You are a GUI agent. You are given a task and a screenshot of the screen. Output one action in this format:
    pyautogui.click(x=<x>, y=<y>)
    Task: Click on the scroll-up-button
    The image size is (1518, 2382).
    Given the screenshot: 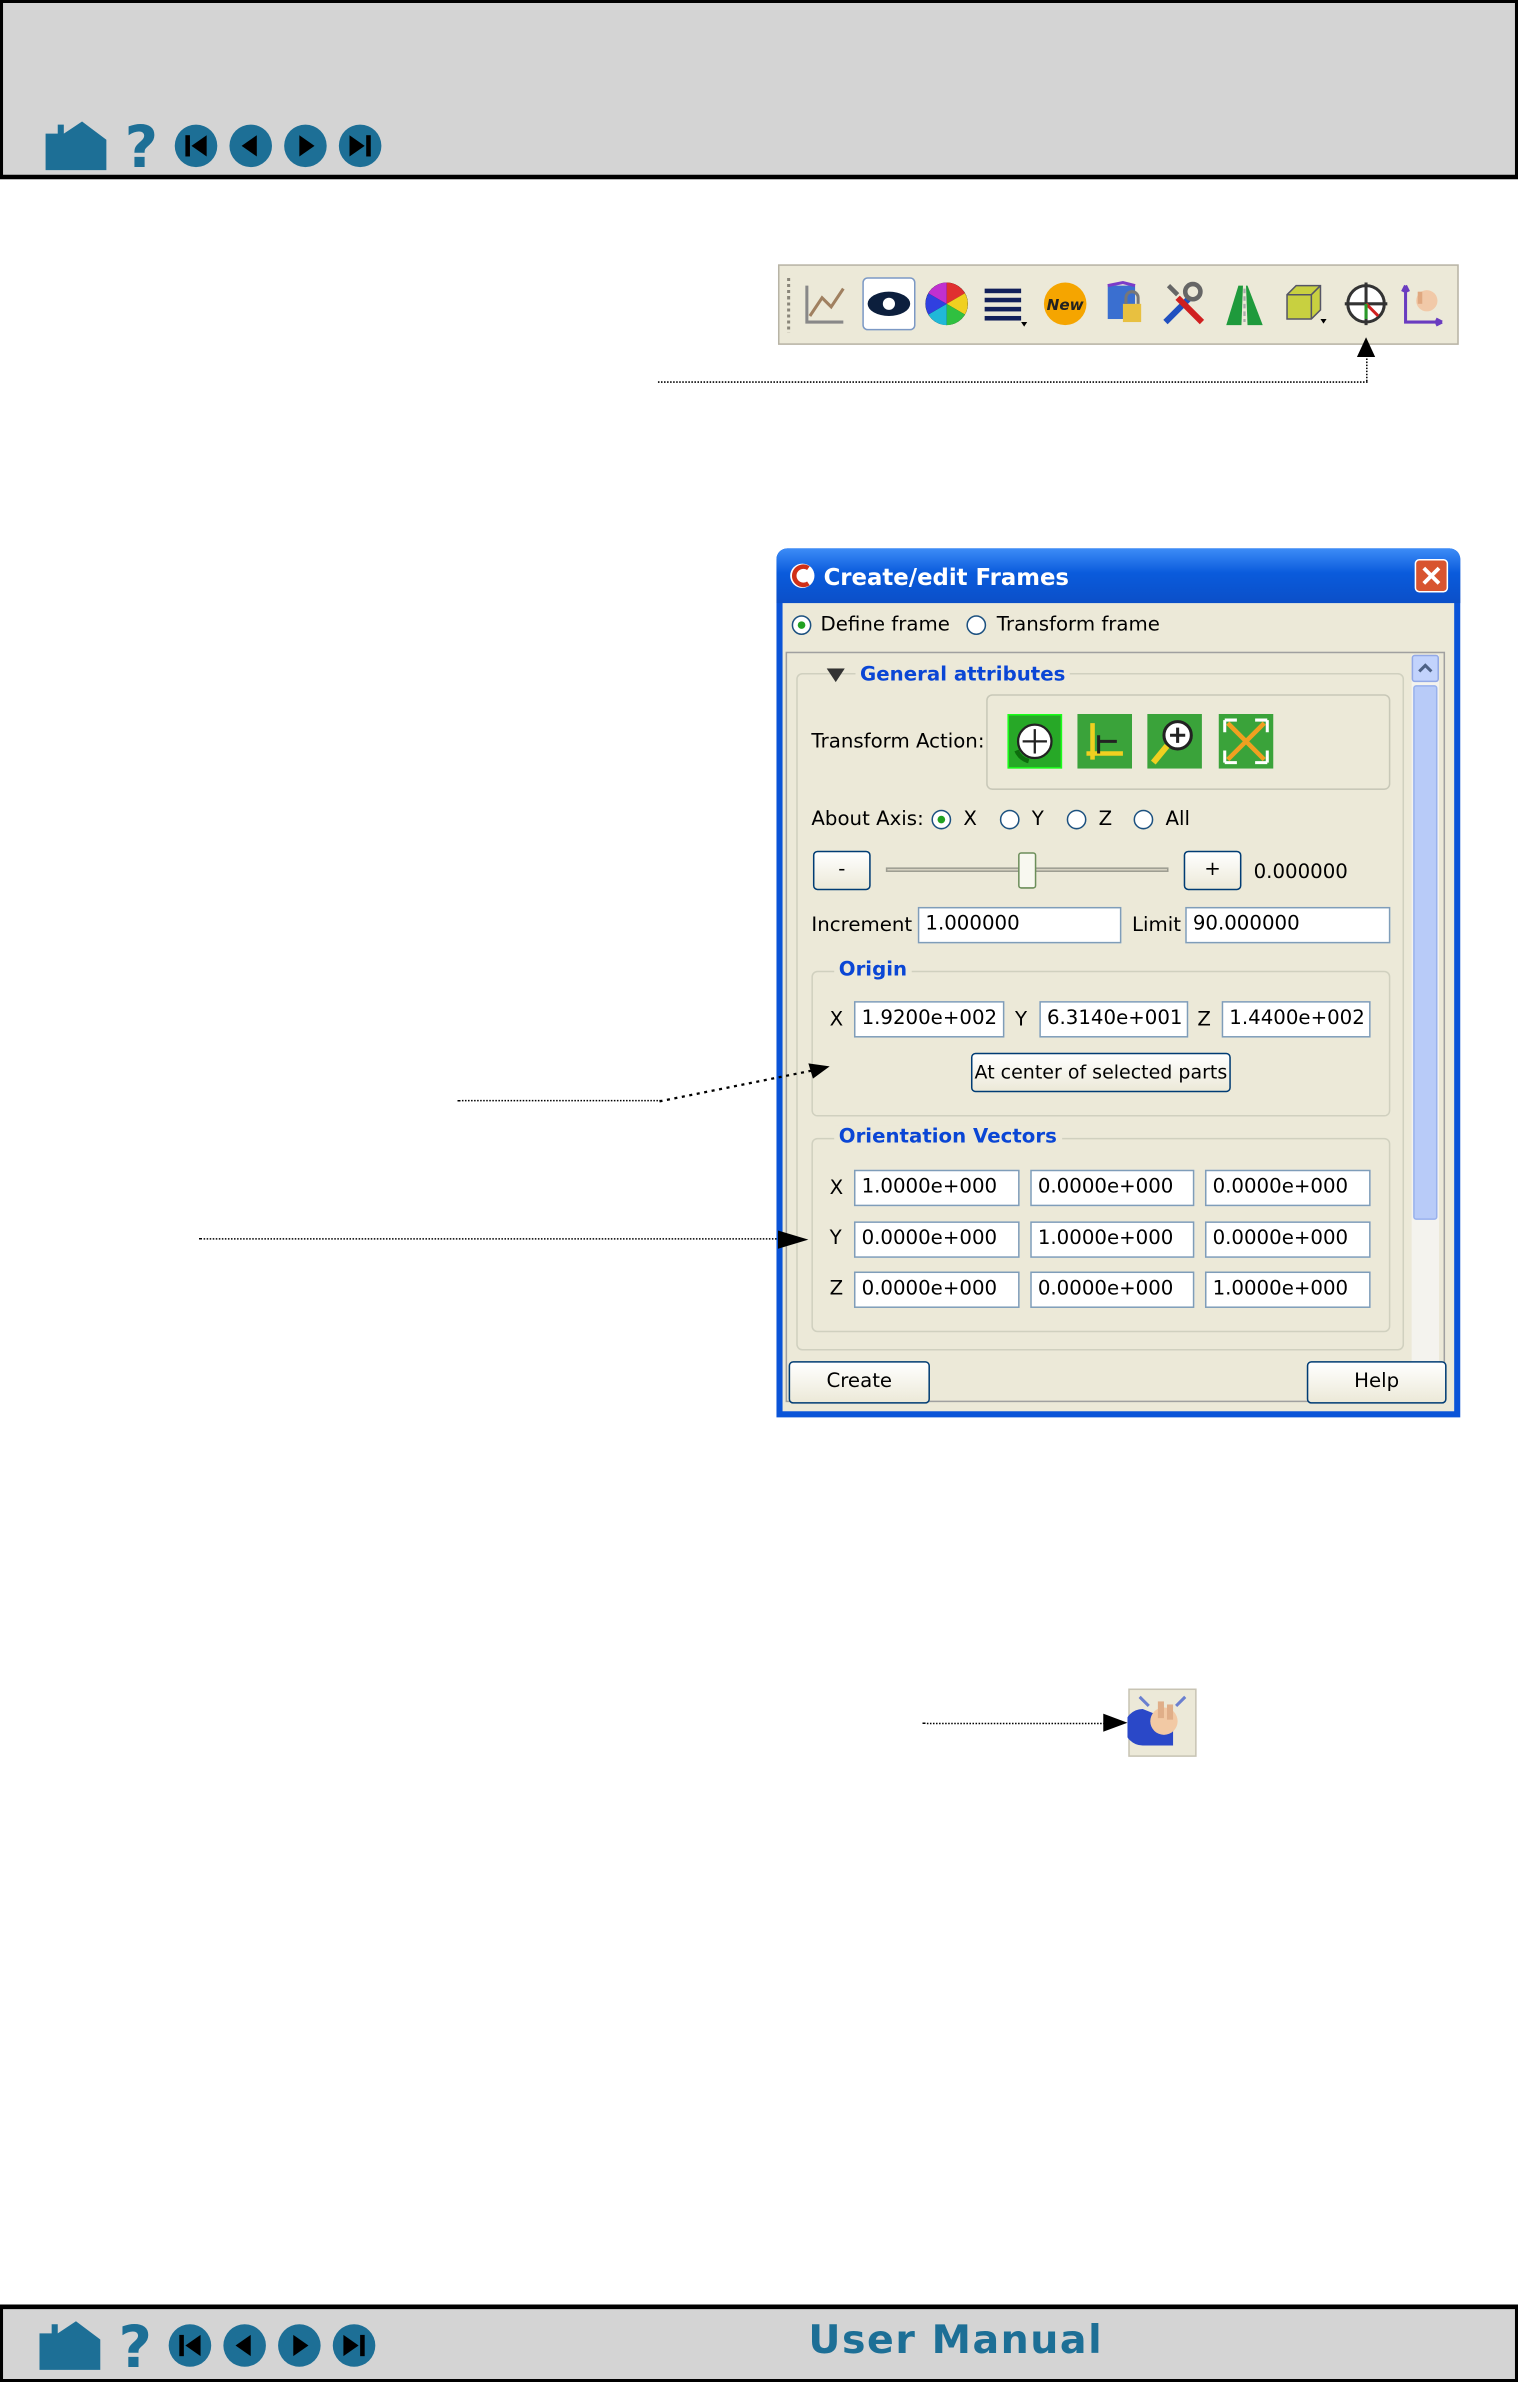 What is the action you would take?
    pyautogui.click(x=1425, y=668)
    